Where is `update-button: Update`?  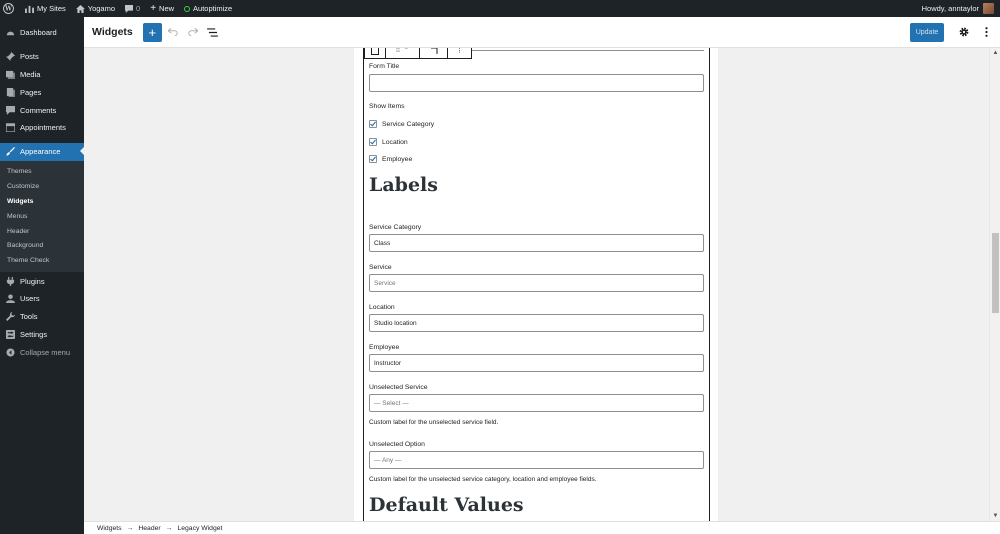
update-button: Update is located at coordinates (927, 32).